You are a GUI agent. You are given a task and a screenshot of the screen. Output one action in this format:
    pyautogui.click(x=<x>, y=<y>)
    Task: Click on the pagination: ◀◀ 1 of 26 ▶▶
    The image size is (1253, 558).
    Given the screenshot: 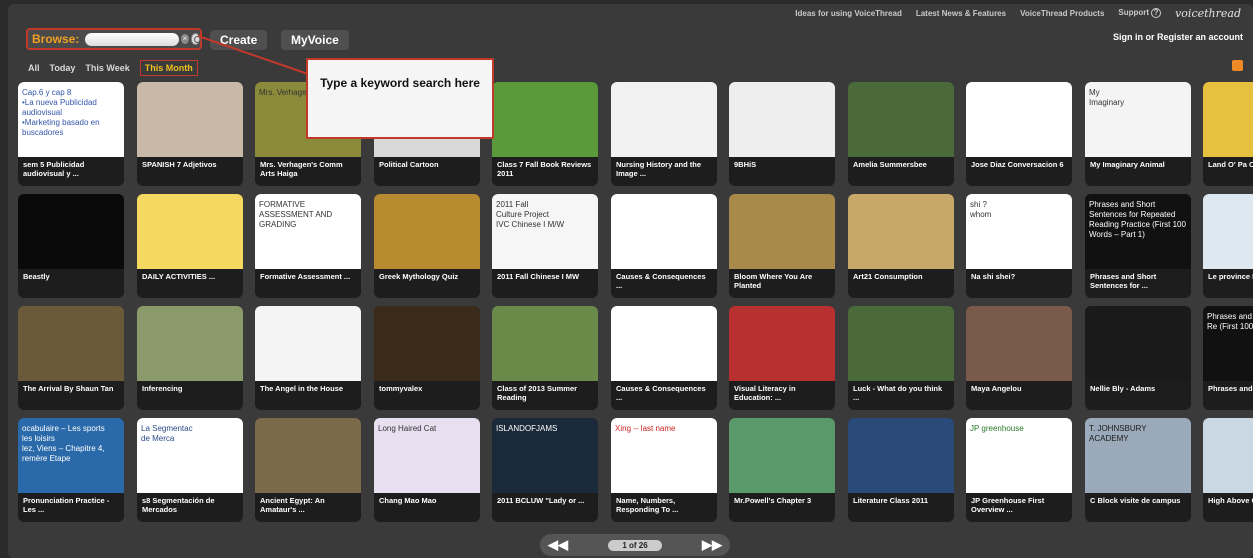 What is the action you would take?
    pyautogui.click(x=635, y=545)
    